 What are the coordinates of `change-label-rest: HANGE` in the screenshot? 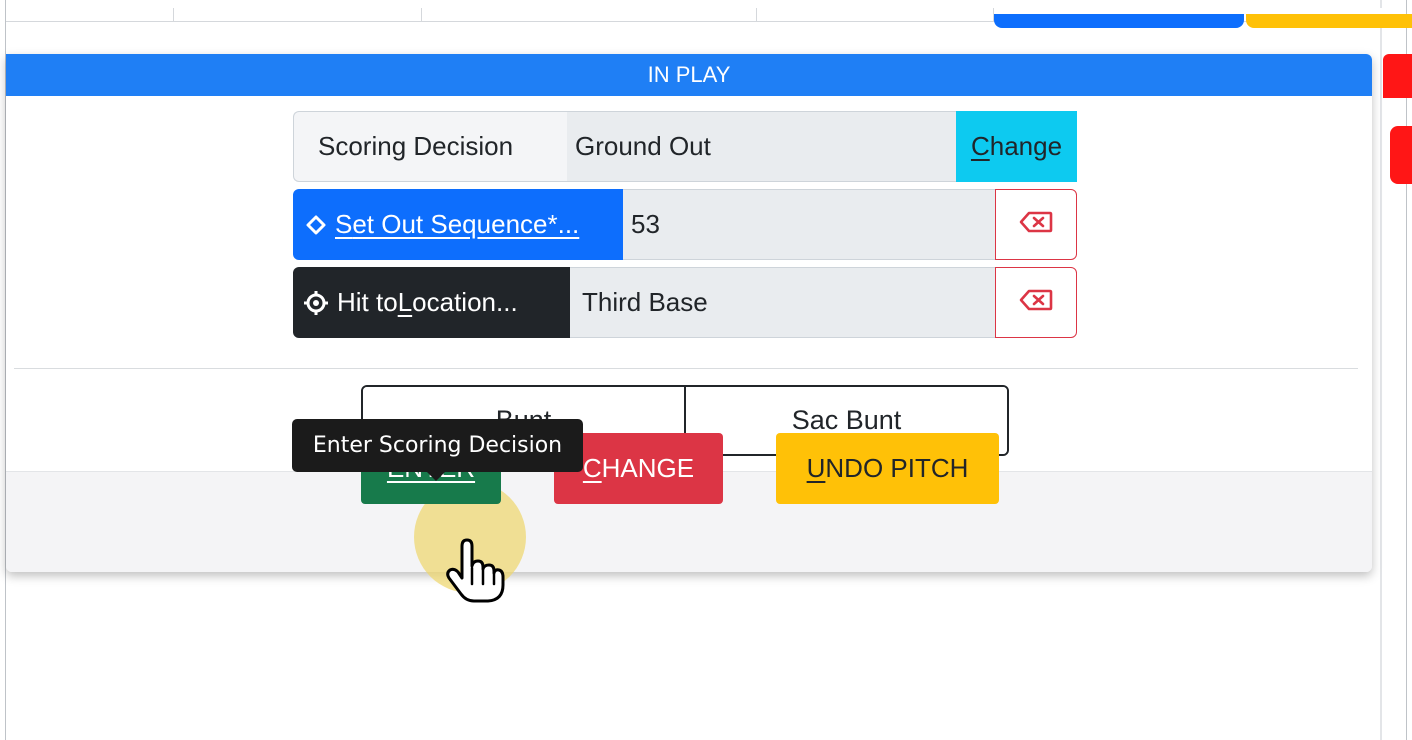 It's located at (648, 468).